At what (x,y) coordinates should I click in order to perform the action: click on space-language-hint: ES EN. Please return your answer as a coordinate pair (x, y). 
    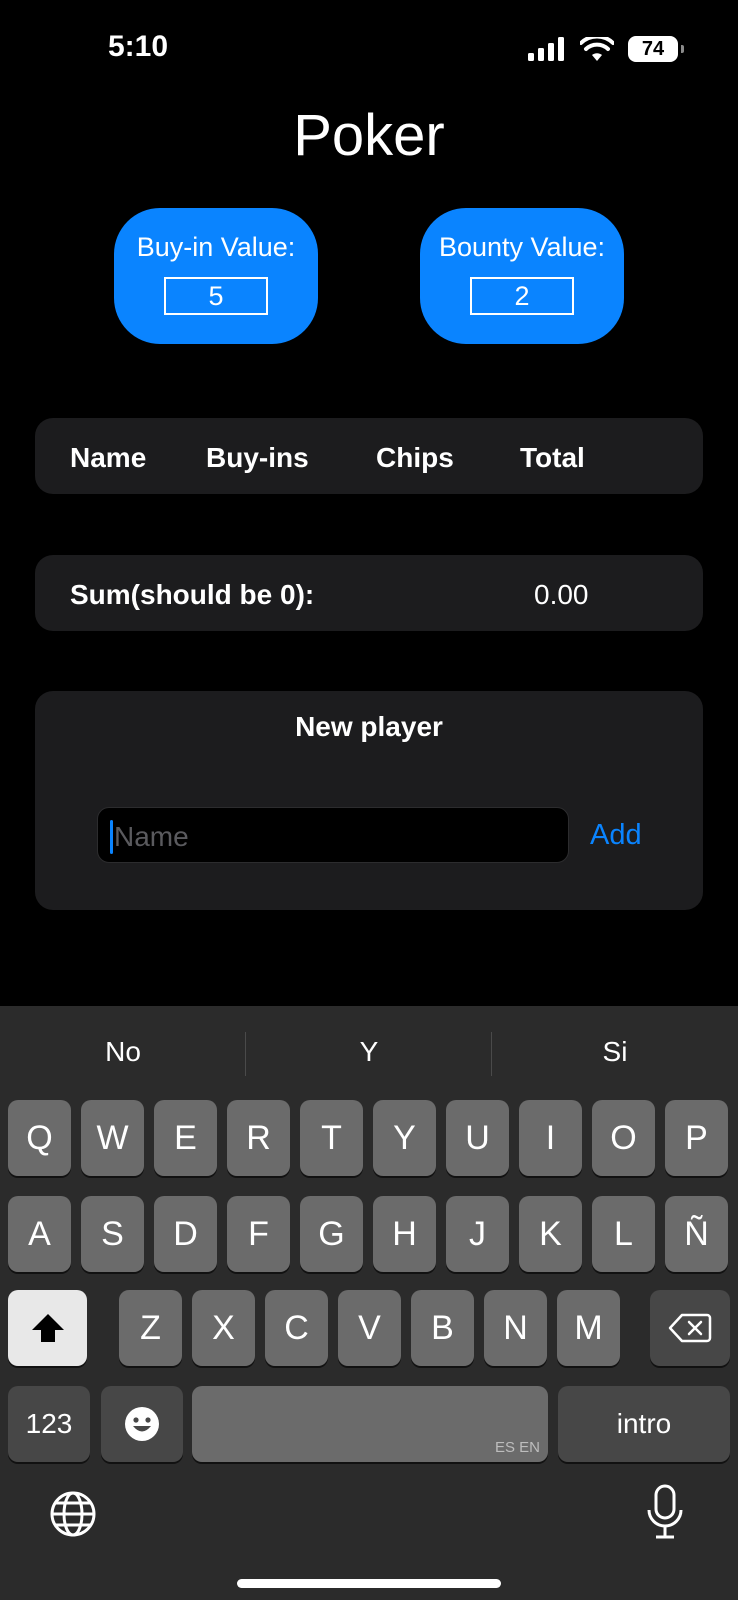
    Looking at the image, I should click on (517, 1447).